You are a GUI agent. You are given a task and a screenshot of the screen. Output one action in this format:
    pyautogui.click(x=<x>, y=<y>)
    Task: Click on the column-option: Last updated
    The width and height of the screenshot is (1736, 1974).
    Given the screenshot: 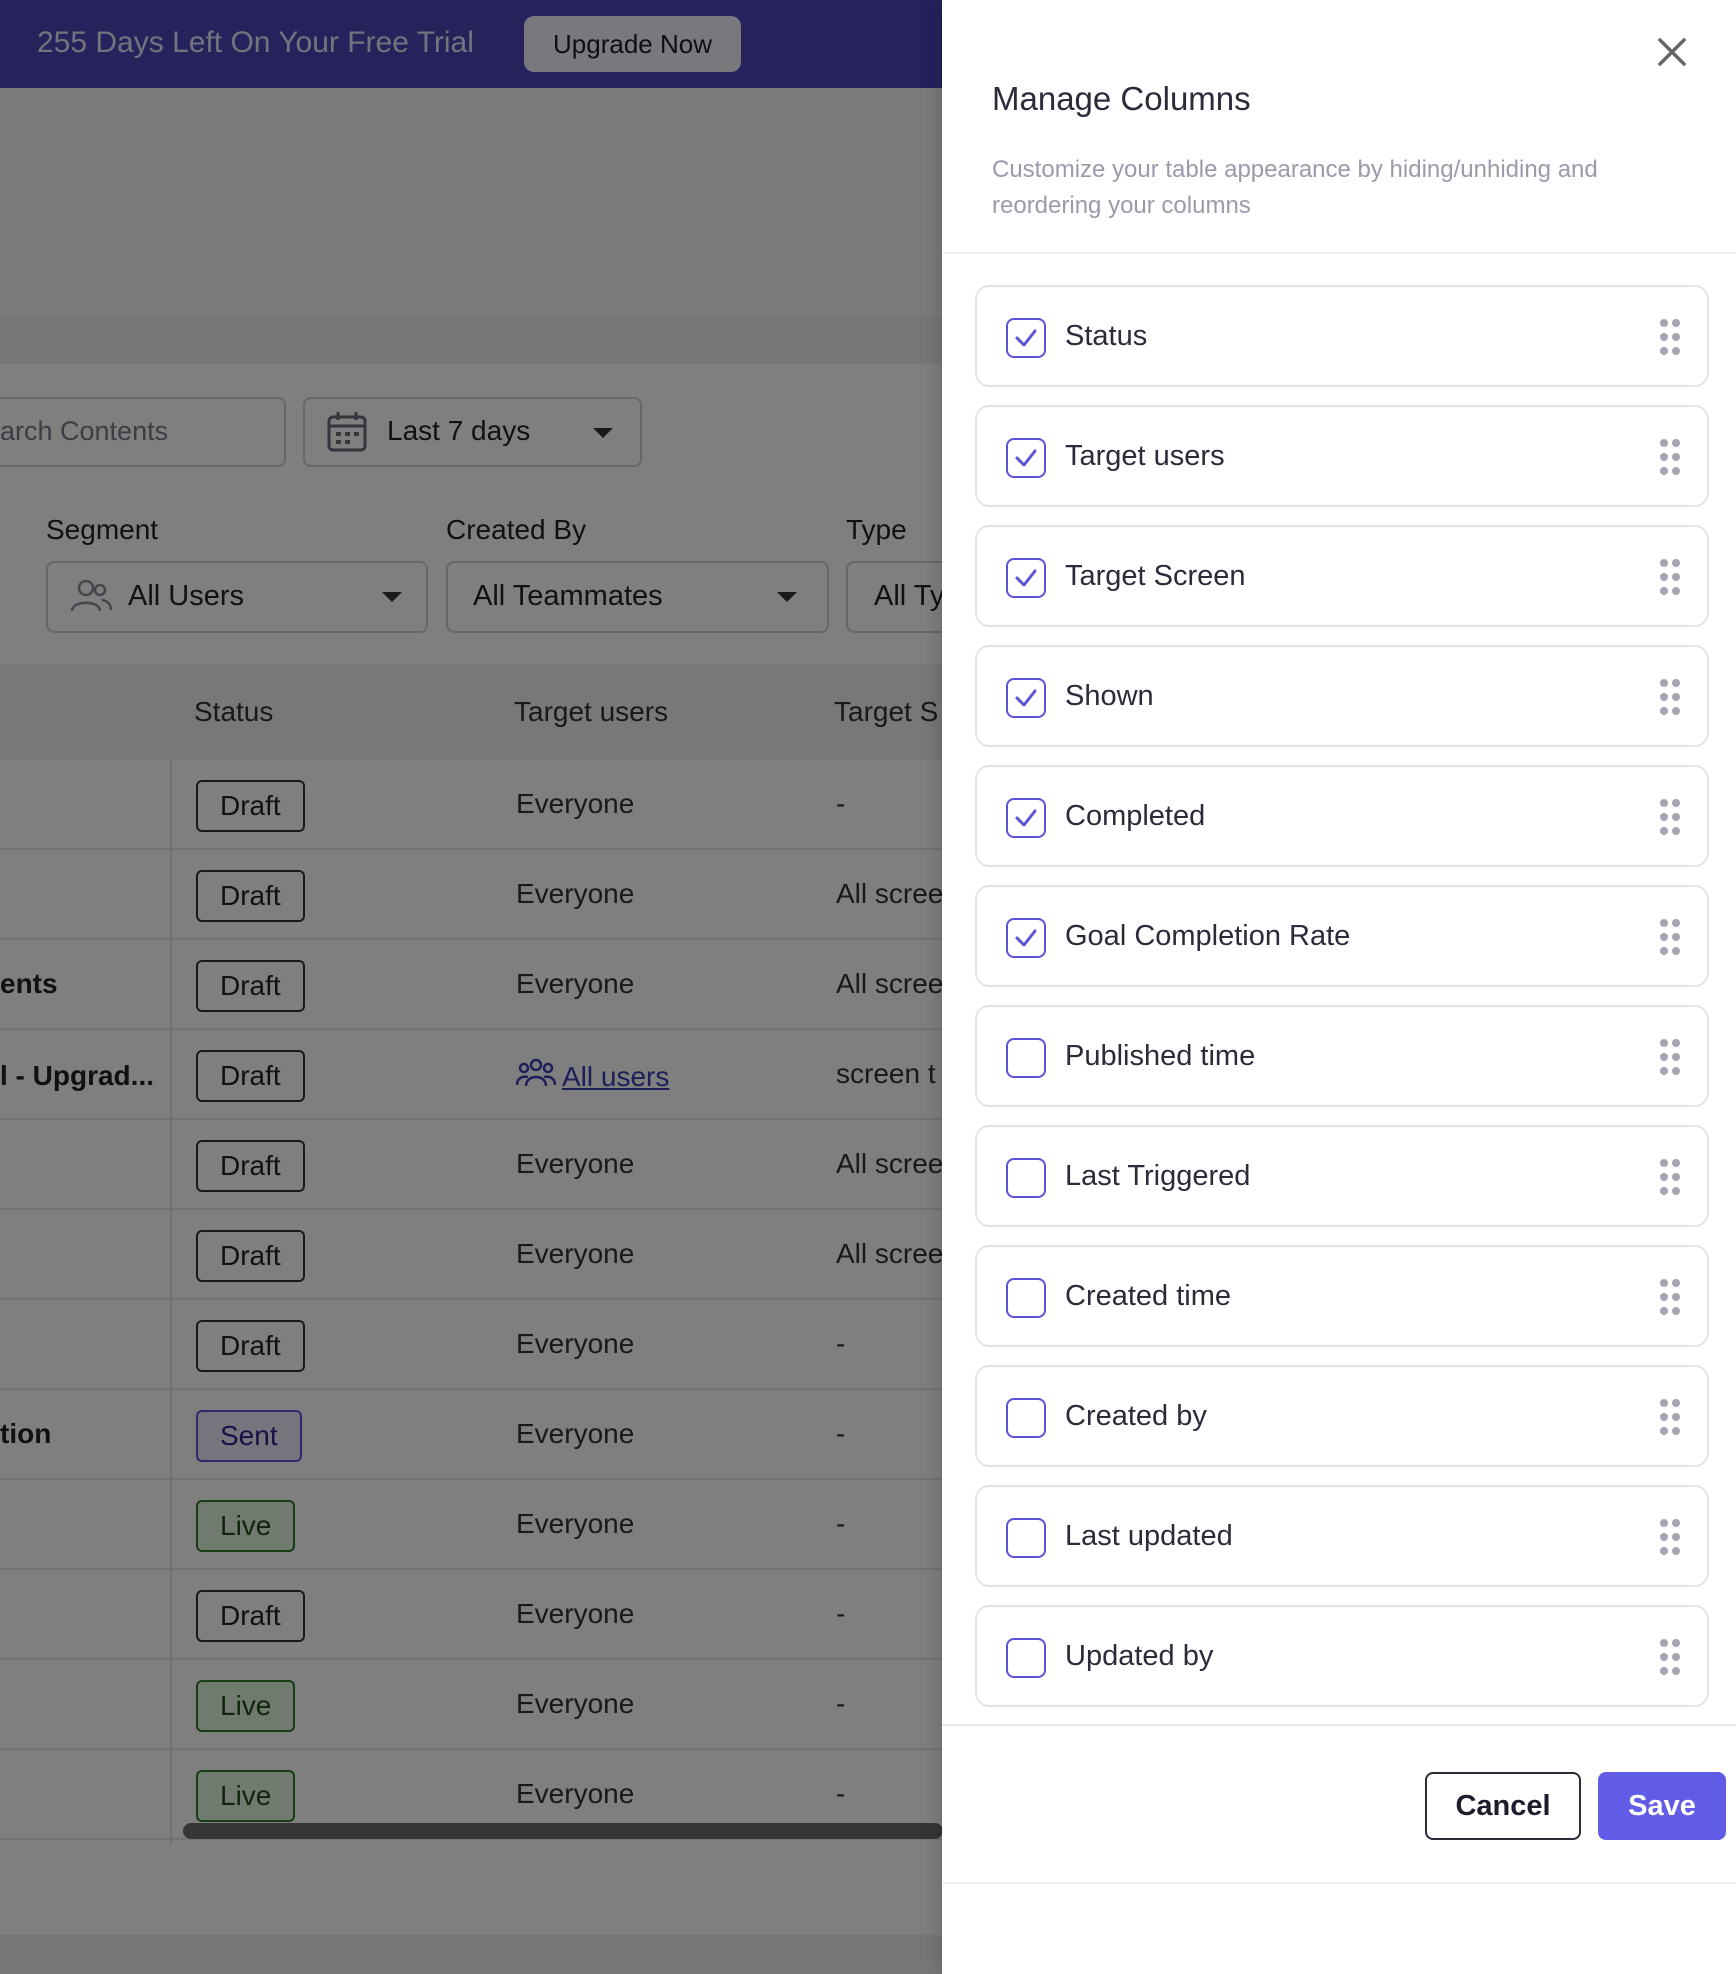 What is the action you would take?
    pyautogui.click(x=1342, y=1536)
    